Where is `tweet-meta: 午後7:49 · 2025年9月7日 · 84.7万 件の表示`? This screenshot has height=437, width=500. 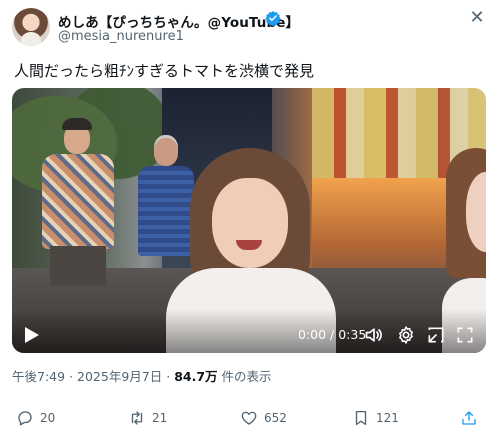
tweet-meta: 午後7:49 · 2025年9月7日 · 84.7万 件の表示 is located at coordinates (142, 375).